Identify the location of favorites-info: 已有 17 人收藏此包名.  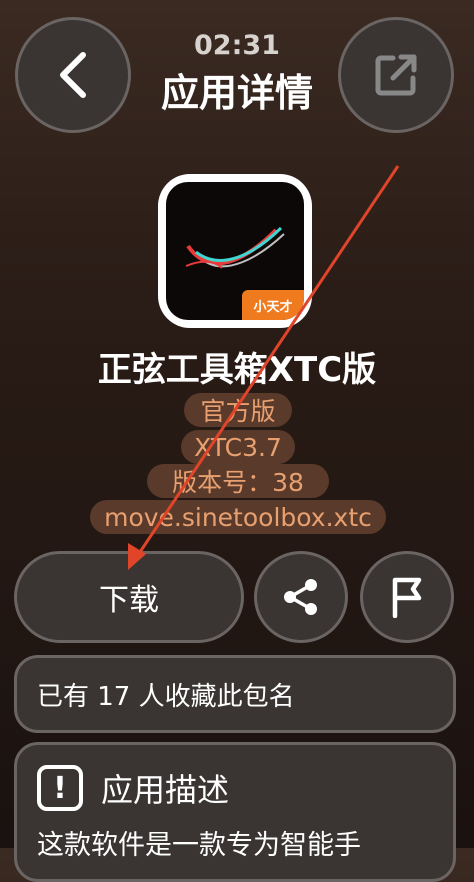
(235, 694).